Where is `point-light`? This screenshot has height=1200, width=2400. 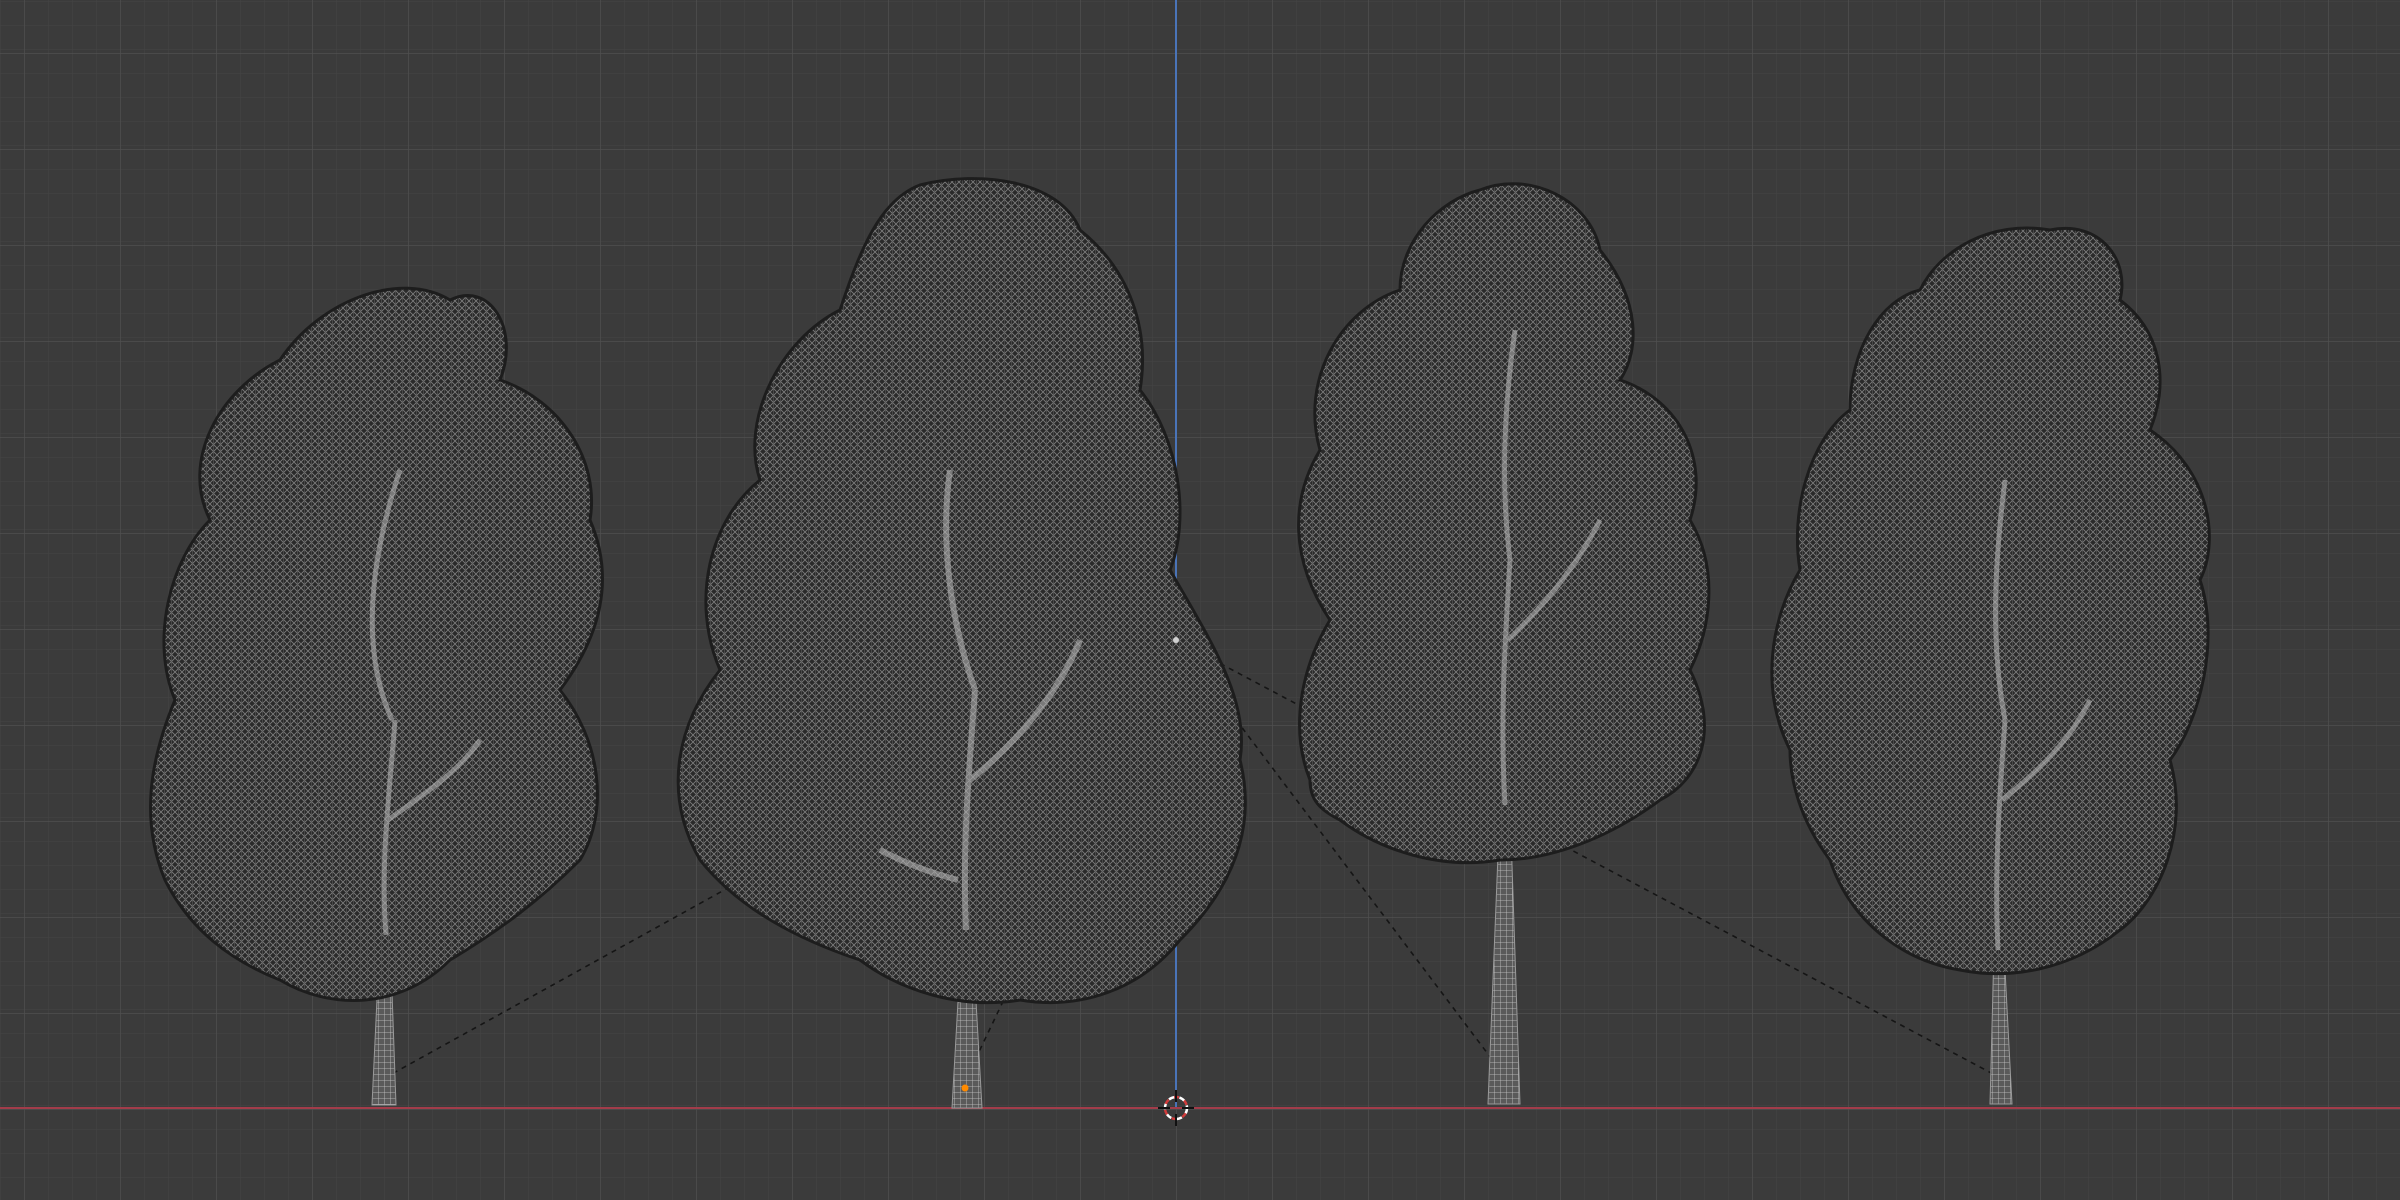
point-light is located at coordinates (1176, 640).